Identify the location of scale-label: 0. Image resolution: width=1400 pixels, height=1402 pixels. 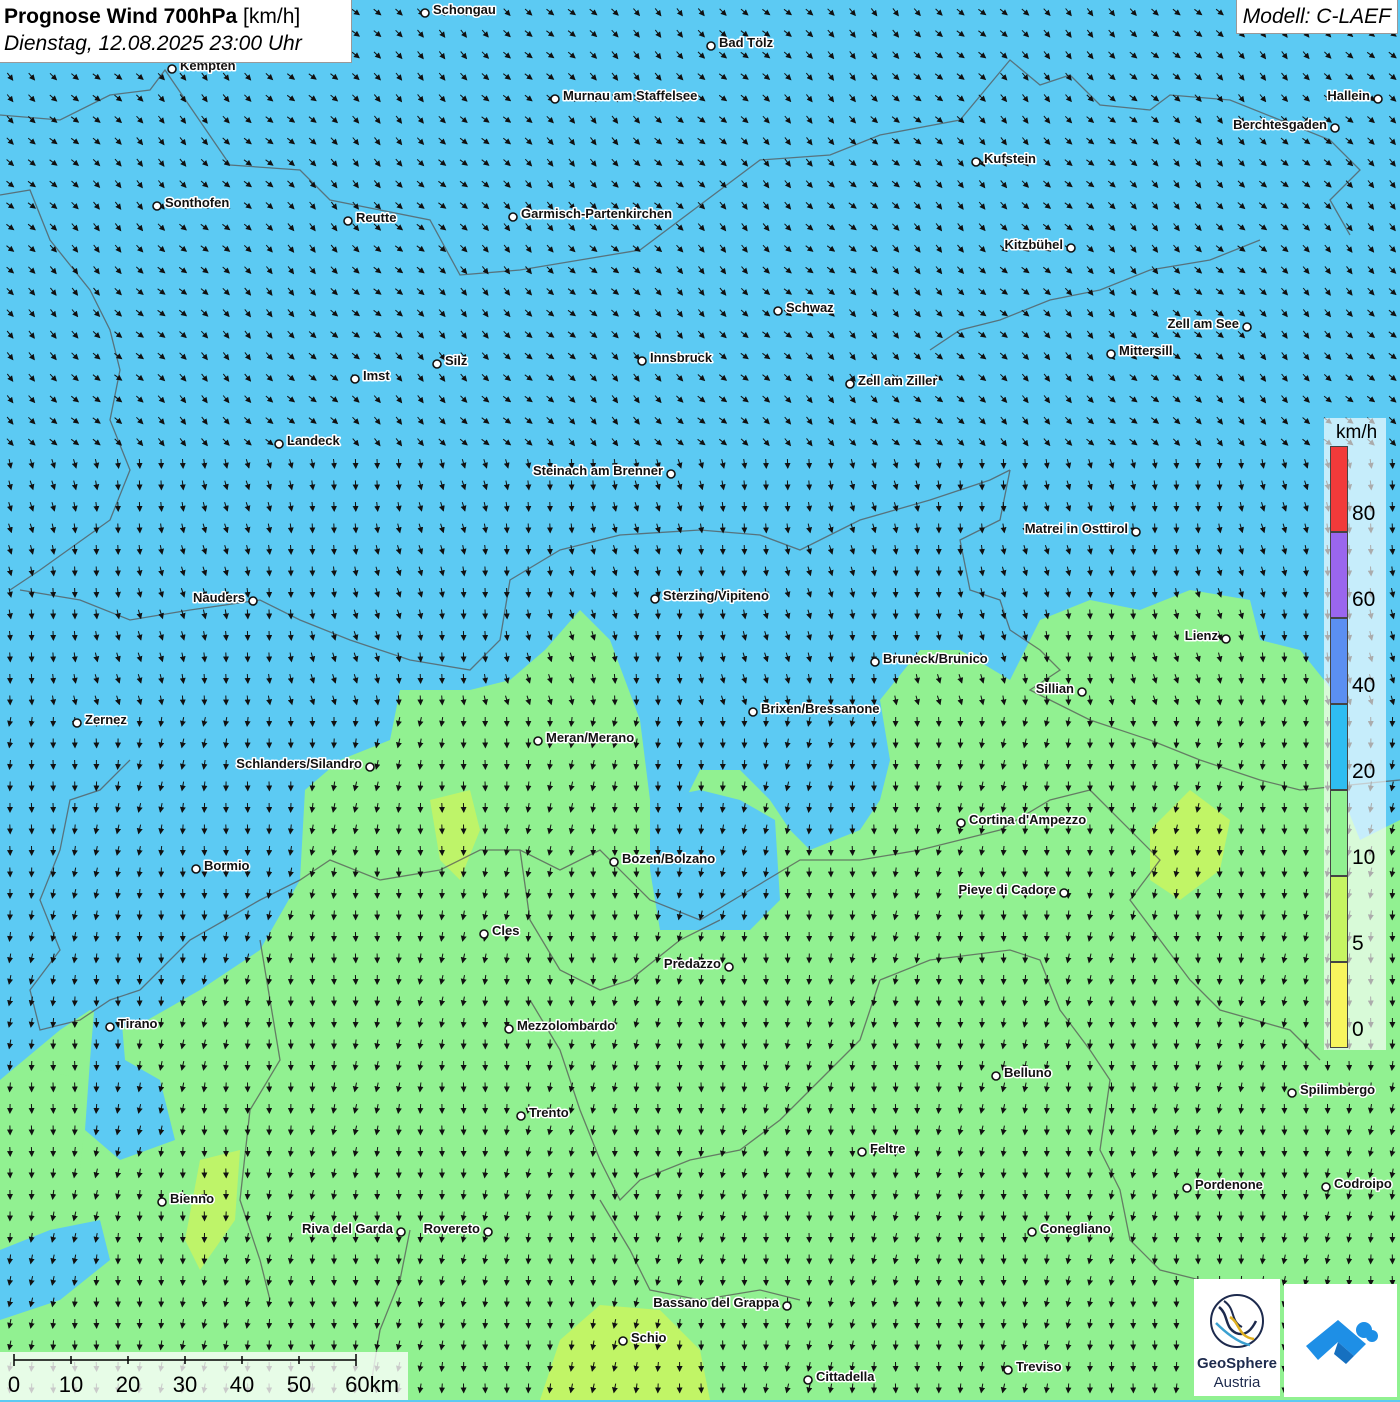
(14, 1385).